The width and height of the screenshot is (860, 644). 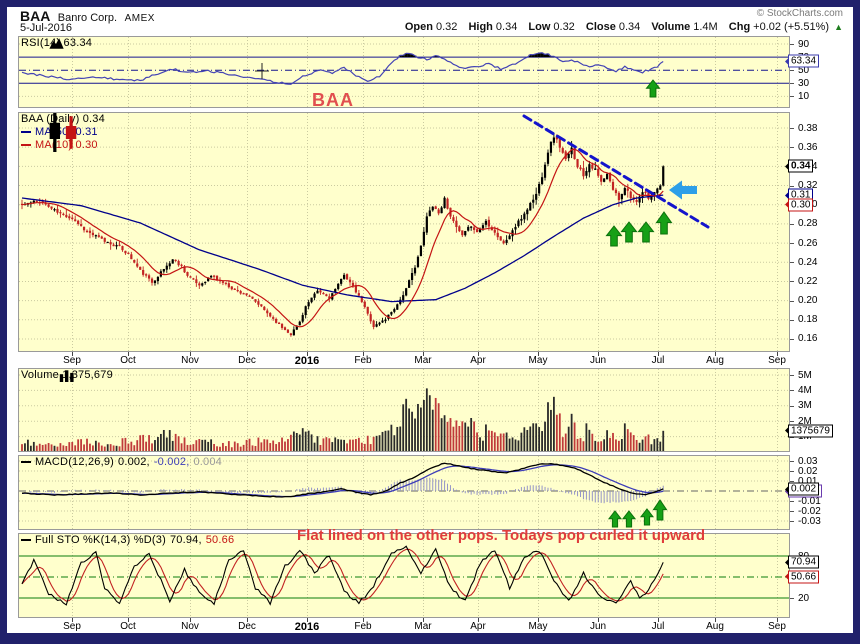 What do you see at coordinates (802, 489) in the screenshot?
I see `price-tag: 0.002` at bounding box center [802, 489].